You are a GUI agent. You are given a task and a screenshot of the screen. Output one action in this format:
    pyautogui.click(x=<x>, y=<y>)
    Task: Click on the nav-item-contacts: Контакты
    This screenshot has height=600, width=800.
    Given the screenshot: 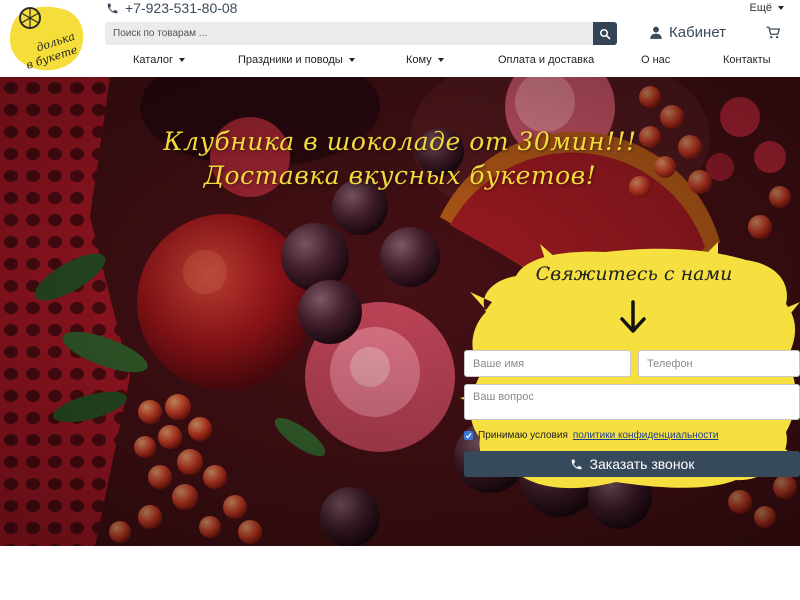 What is the action you would take?
    pyautogui.click(x=747, y=60)
    